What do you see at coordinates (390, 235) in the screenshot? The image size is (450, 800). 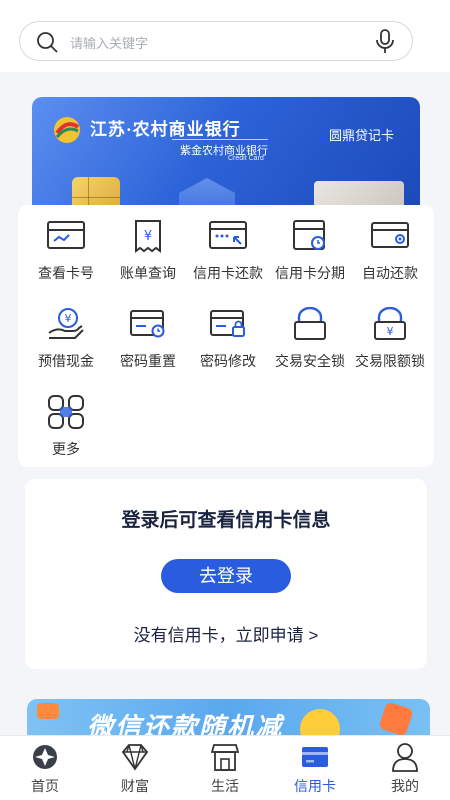 I see `auto-repay-icon` at bounding box center [390, 235].